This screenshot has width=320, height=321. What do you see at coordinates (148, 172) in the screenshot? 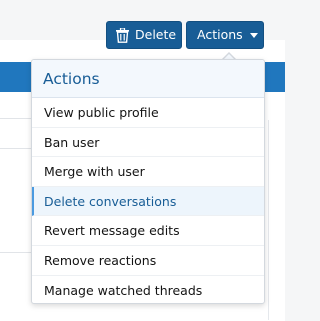
I see `menu-item-merge-with-user: Merge with user` at bounding box center [148, 172].